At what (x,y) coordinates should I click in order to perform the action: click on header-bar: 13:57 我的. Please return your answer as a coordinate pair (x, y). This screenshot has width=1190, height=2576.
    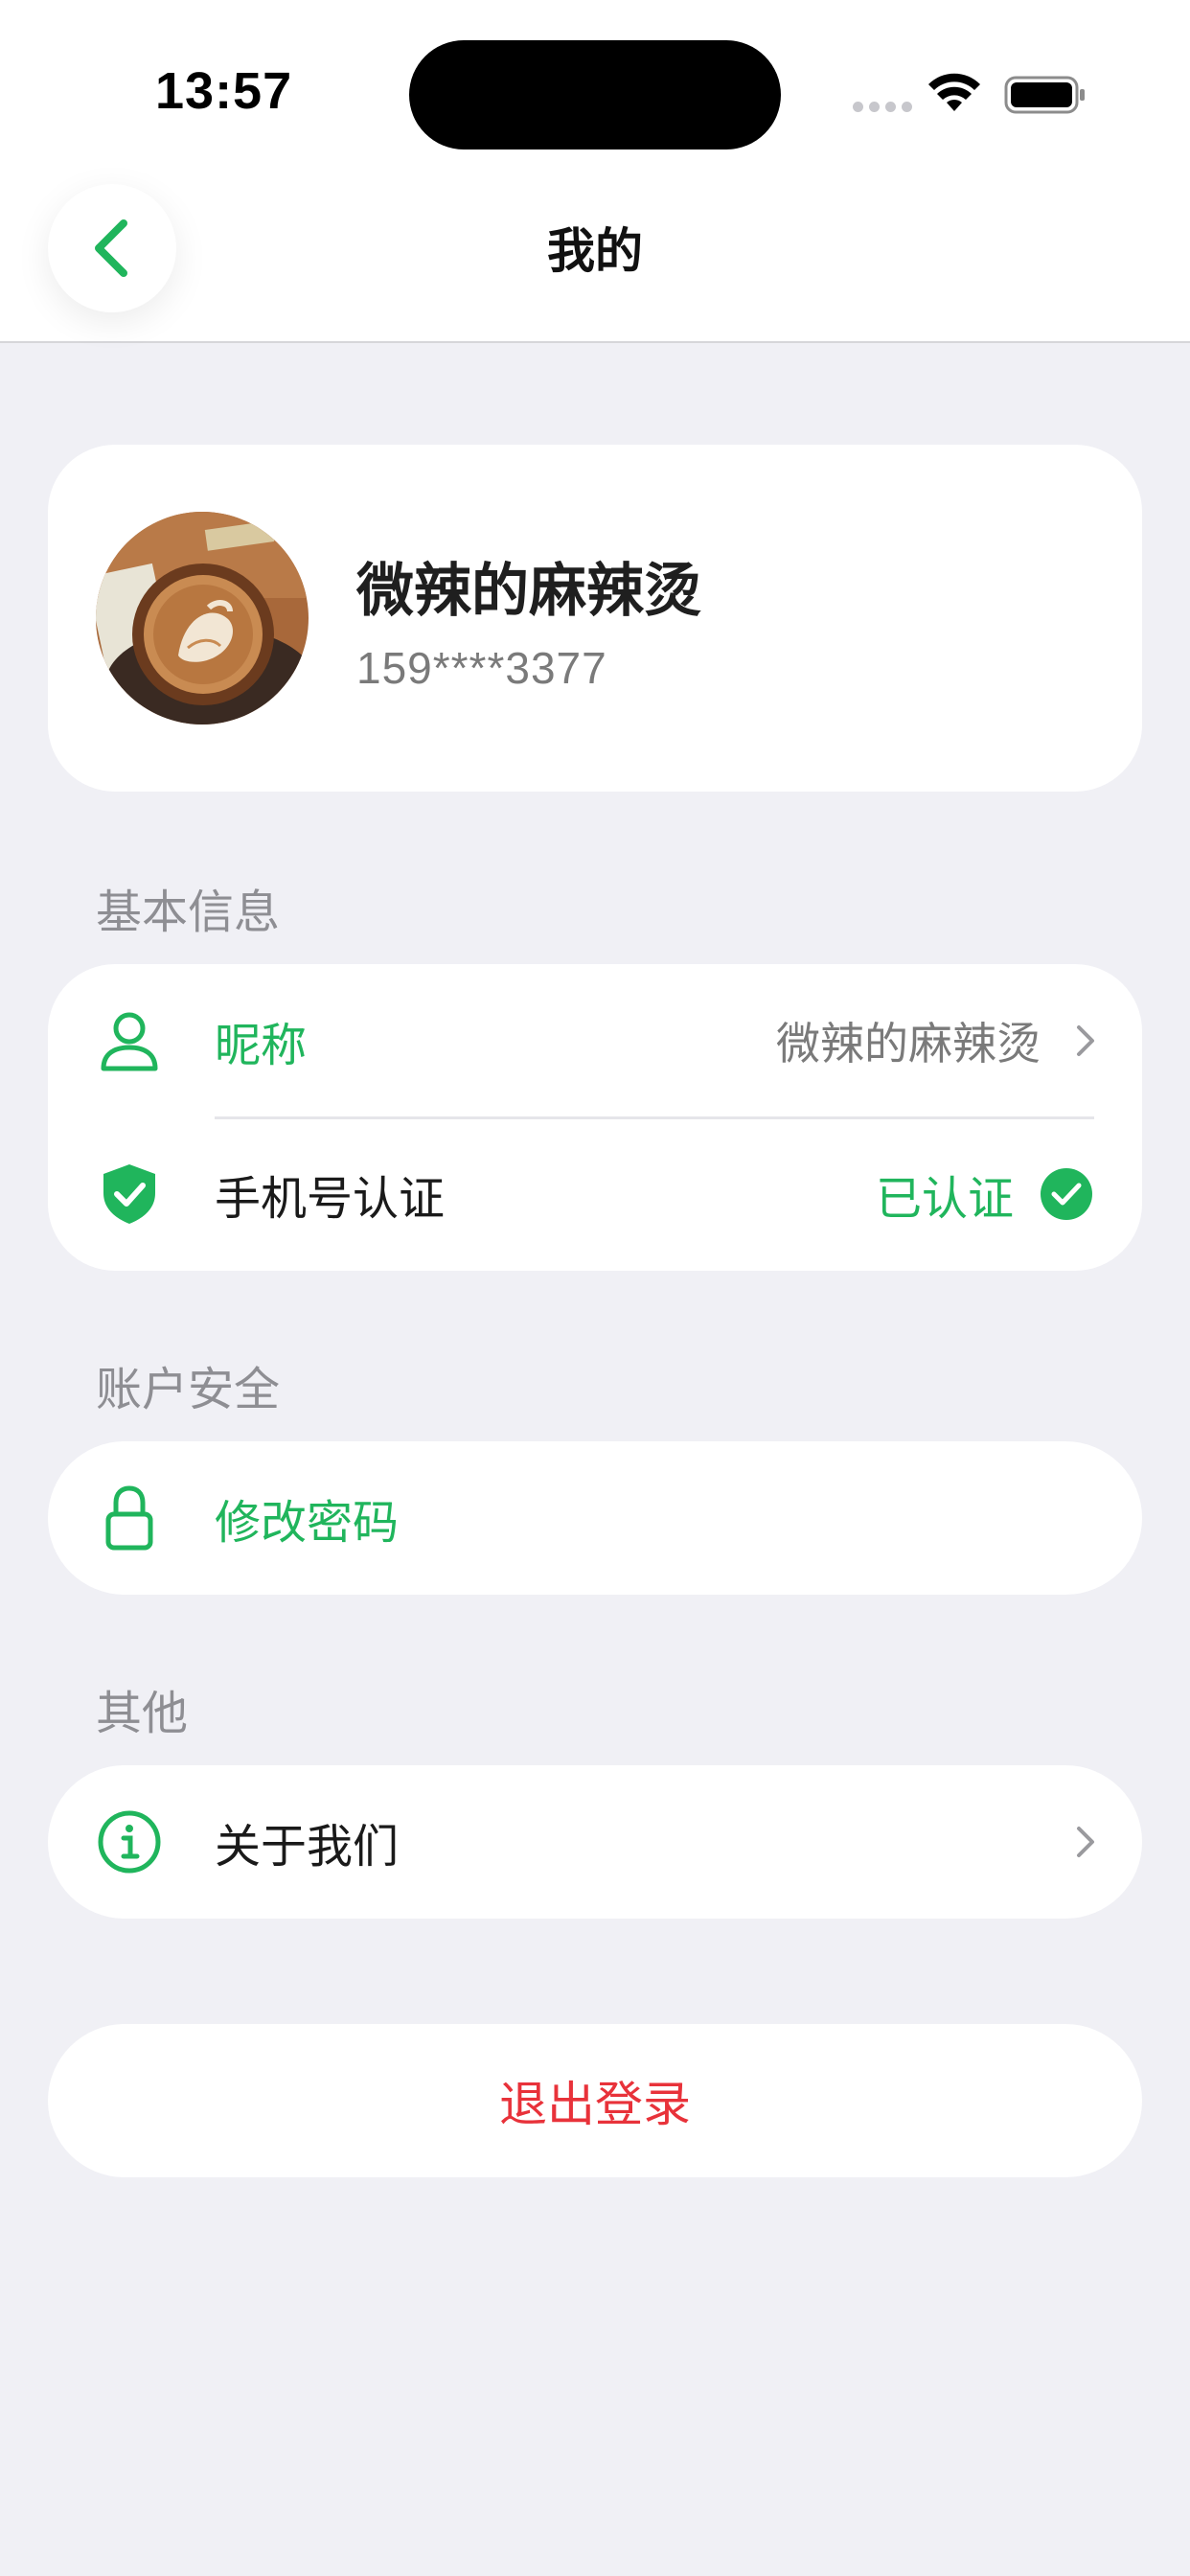
    Looking at the image, I should click on (595, 171).